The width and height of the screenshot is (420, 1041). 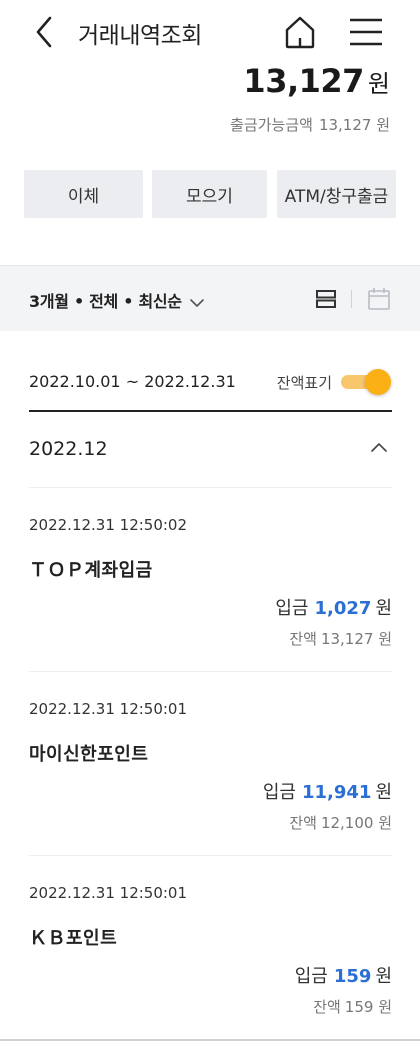 I want to click on atm-withdrawal-button: ATM/창구출금, so click(x=336, y=194).